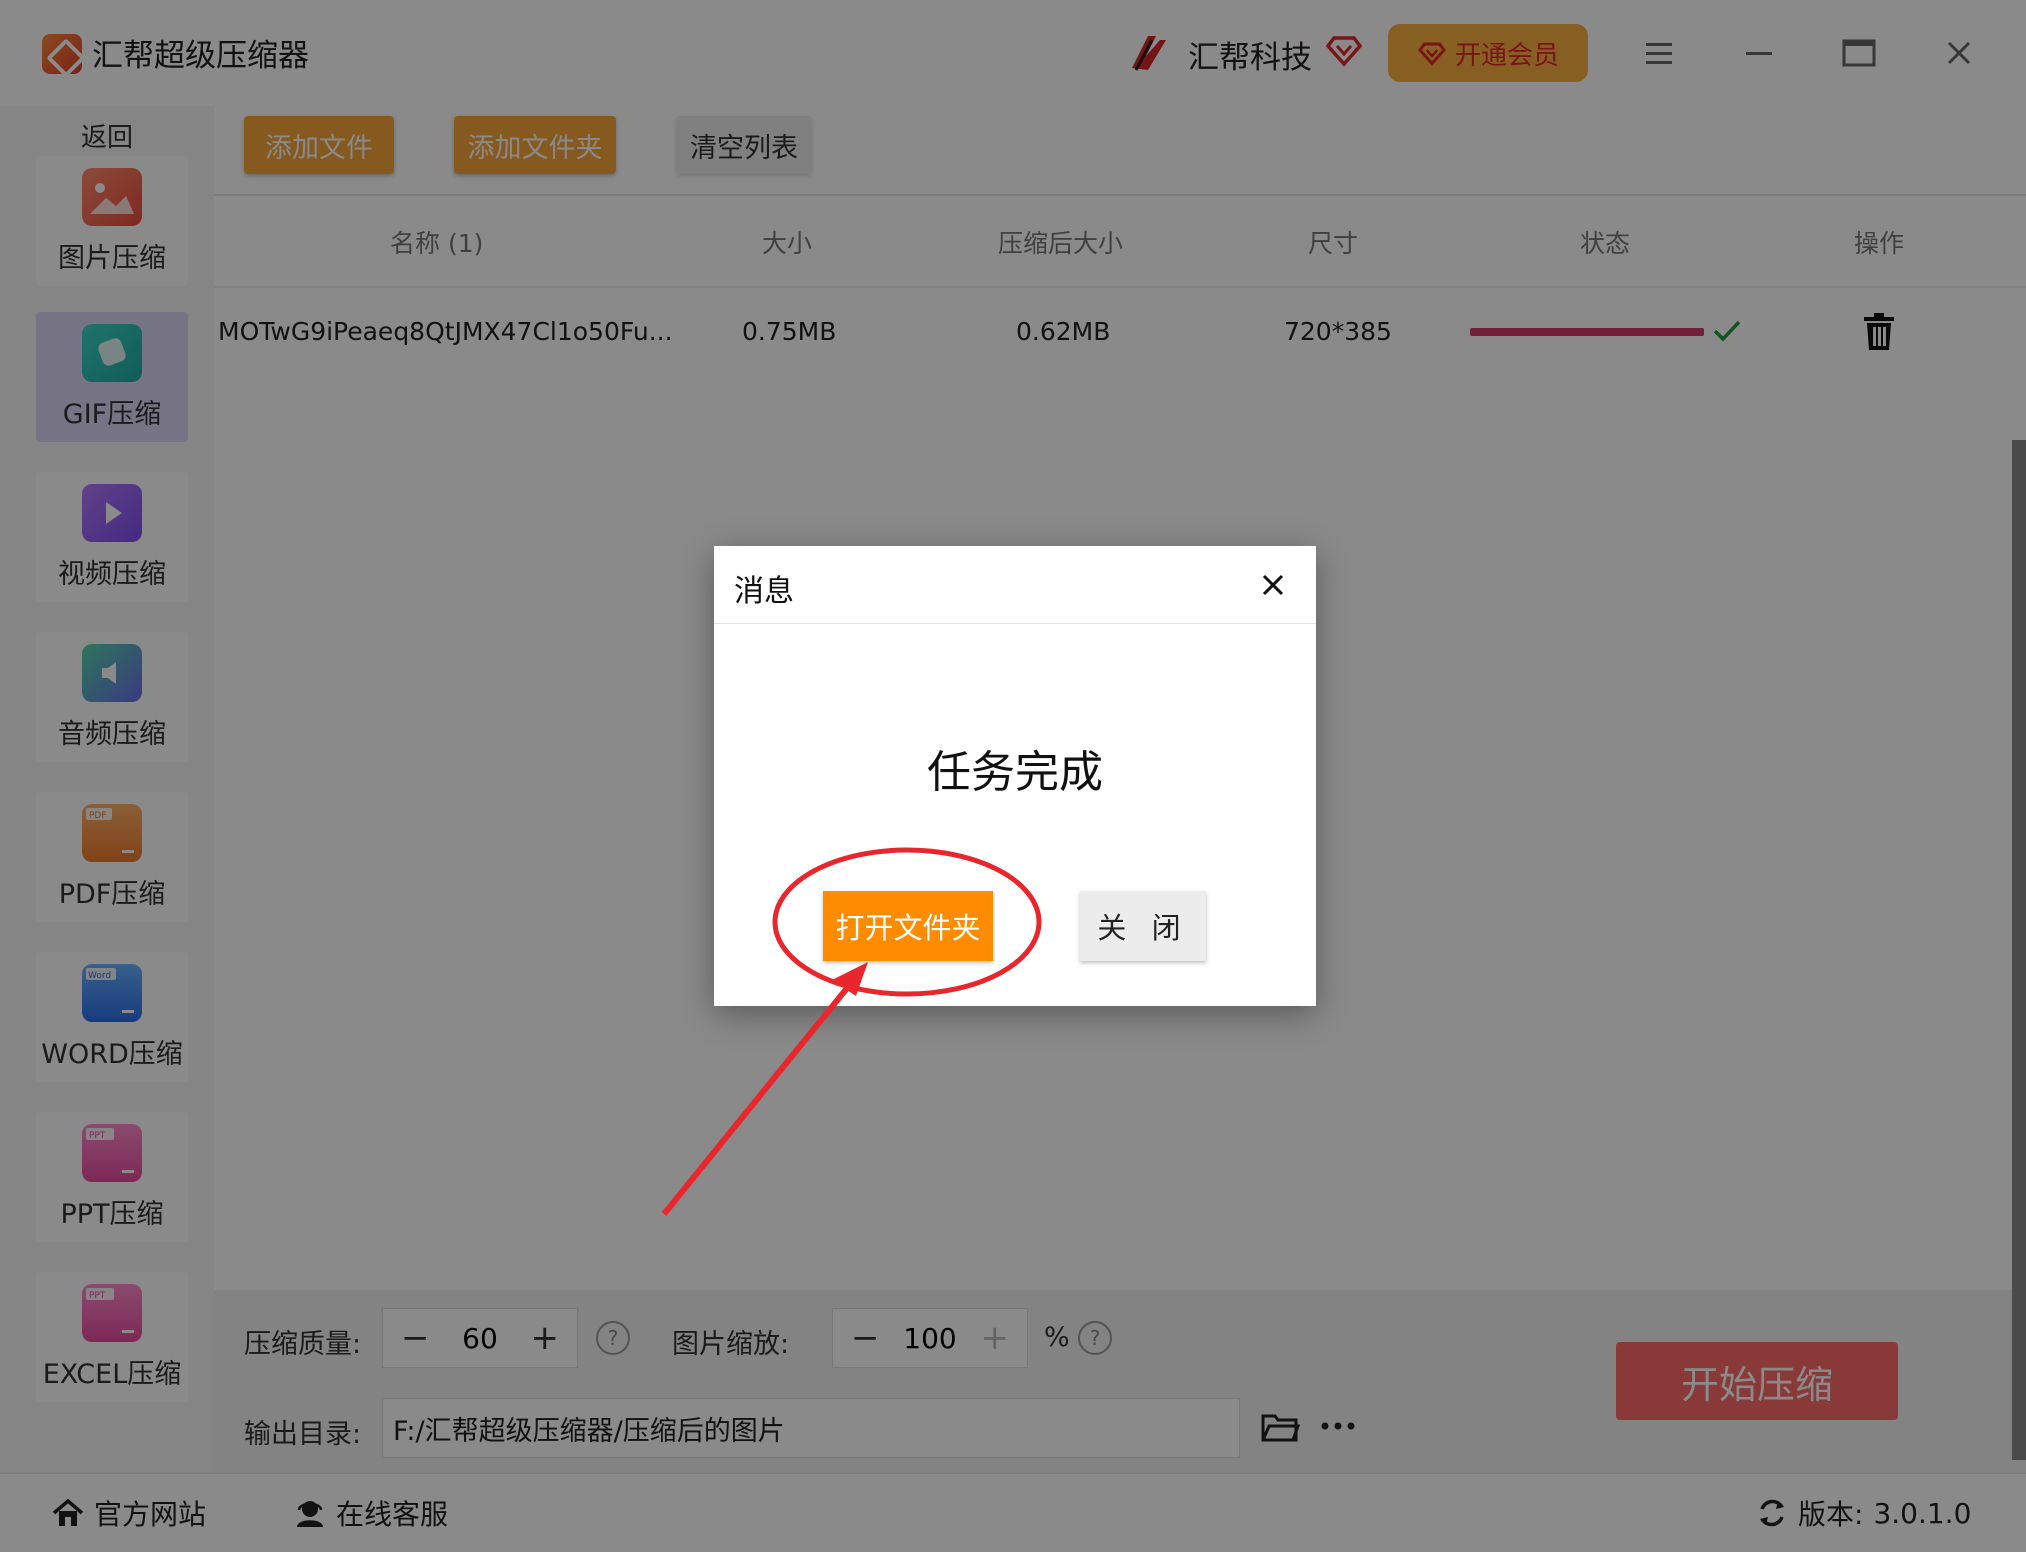 The height and width of the screenshot is (1552, 2026). What do you see at coordinates (1143, 926) in the screenshot?
I see `dialog-dismiss-button: 关 闭` at bounding box center [1143, 926].